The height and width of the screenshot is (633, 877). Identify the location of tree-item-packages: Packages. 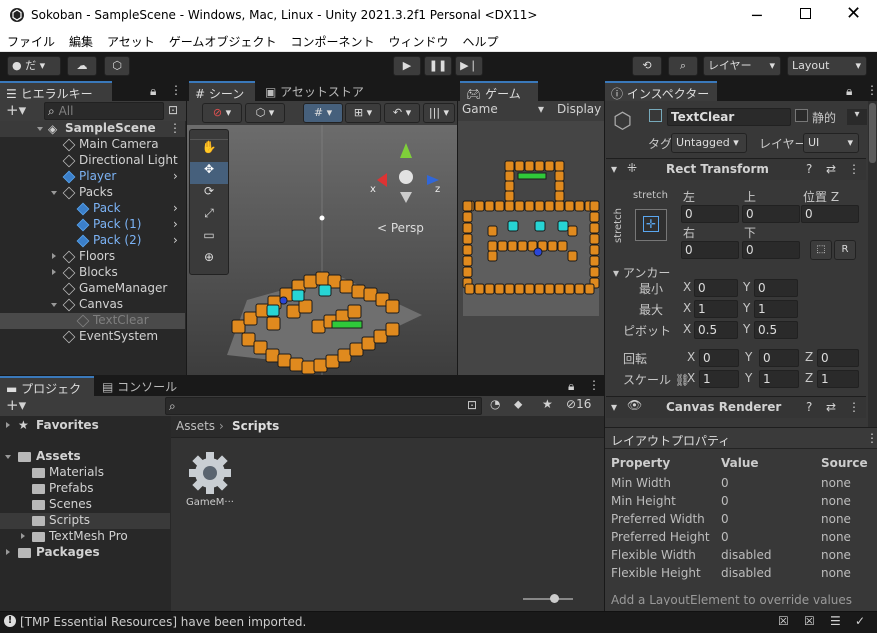
(85, 553).